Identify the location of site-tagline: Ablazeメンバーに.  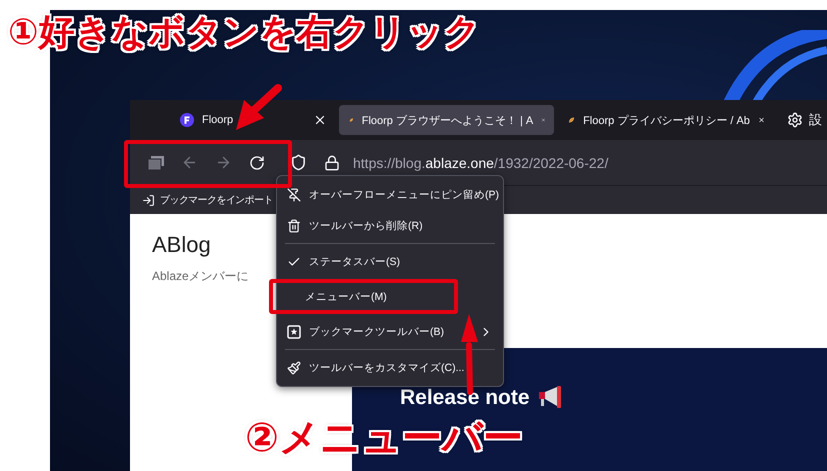
(201, 276).